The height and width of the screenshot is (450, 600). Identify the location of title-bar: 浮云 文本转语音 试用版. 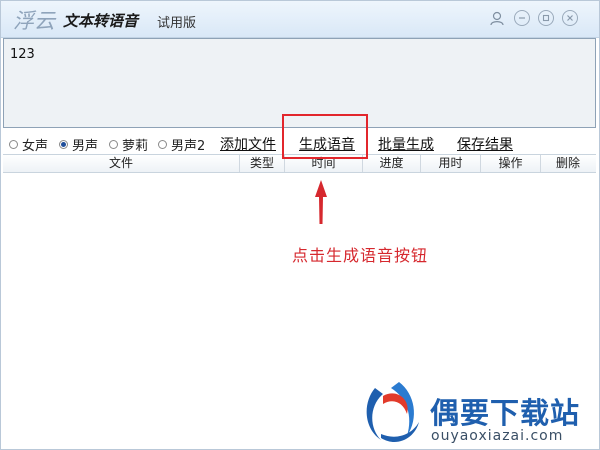
(300, 19).